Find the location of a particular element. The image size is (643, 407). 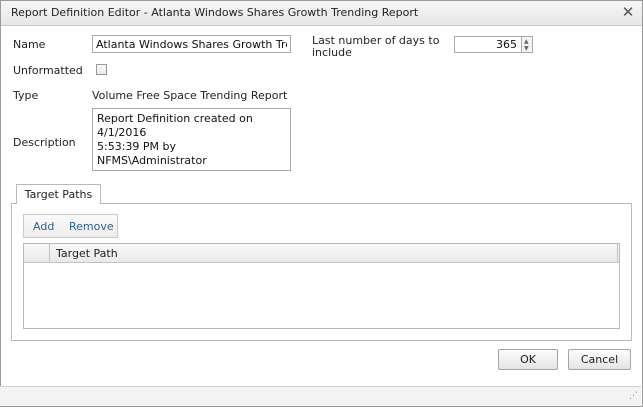

name-label: Name is located at coordinates (29, 44).